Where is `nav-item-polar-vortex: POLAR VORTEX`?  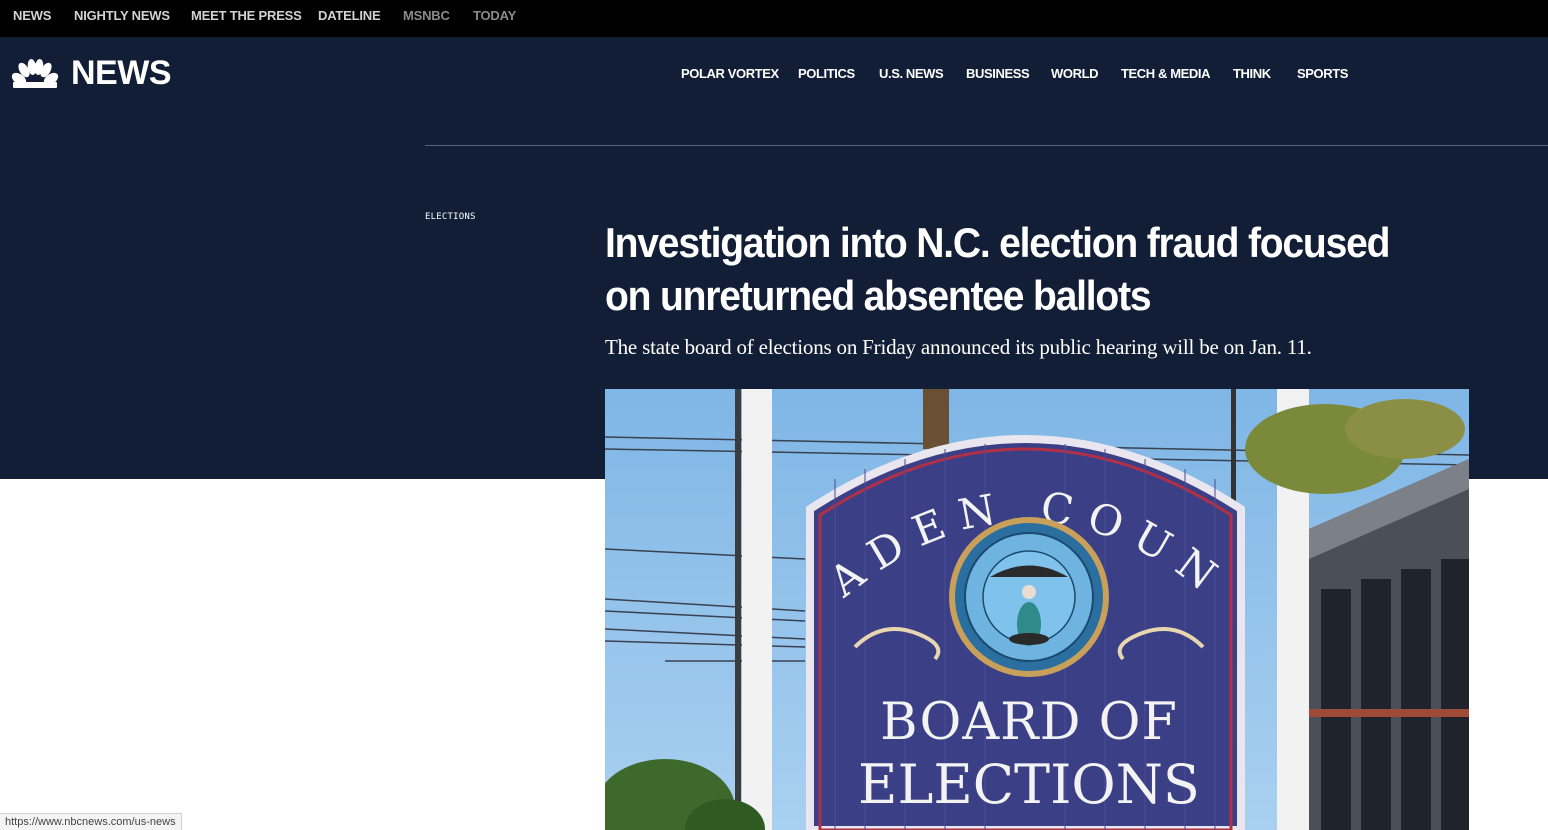
nav-item-polar-vortex: POLAR VORTEX is located at coordinates (730, 74).